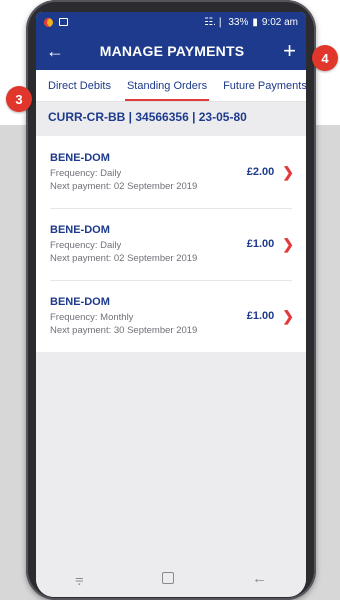 The image size is (340, 600). What do you see at coordinates (255, 22) in the screenshot?
I see `battery-icon: ▮` at bounding box center [255, 22].